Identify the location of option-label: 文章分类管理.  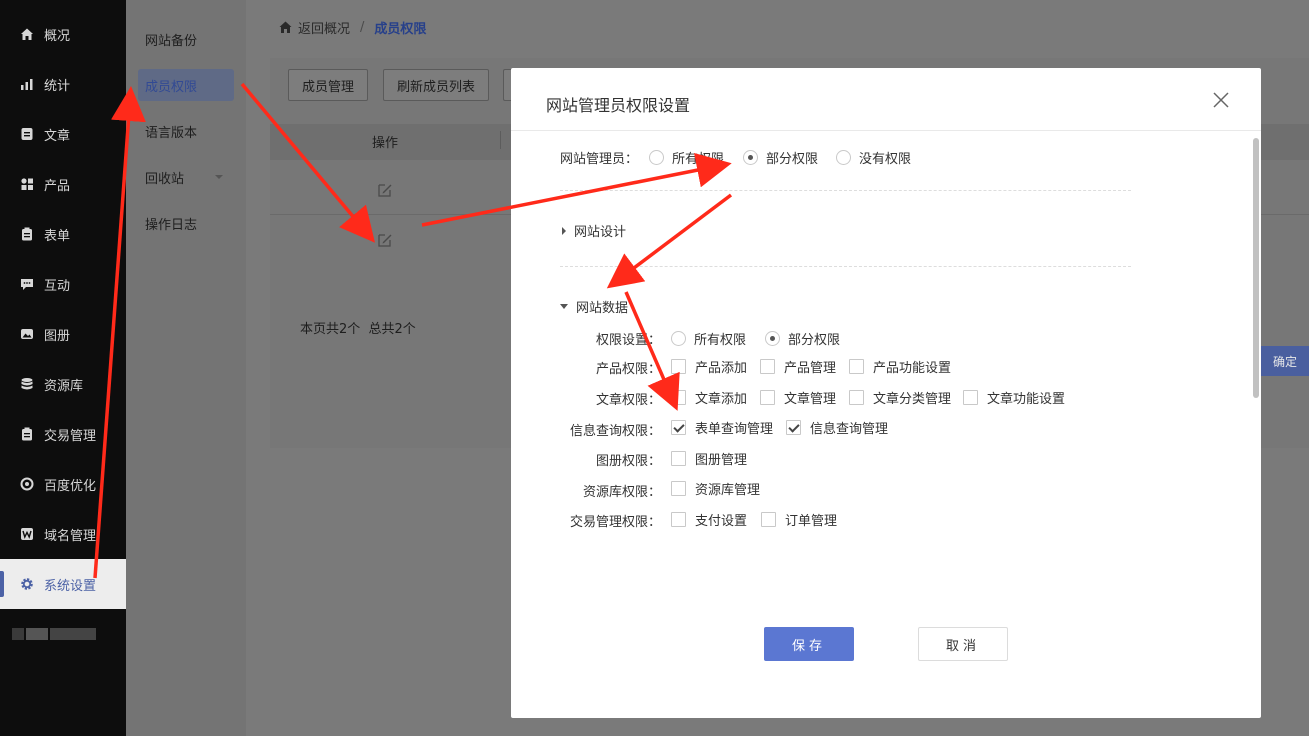
(912, 399).